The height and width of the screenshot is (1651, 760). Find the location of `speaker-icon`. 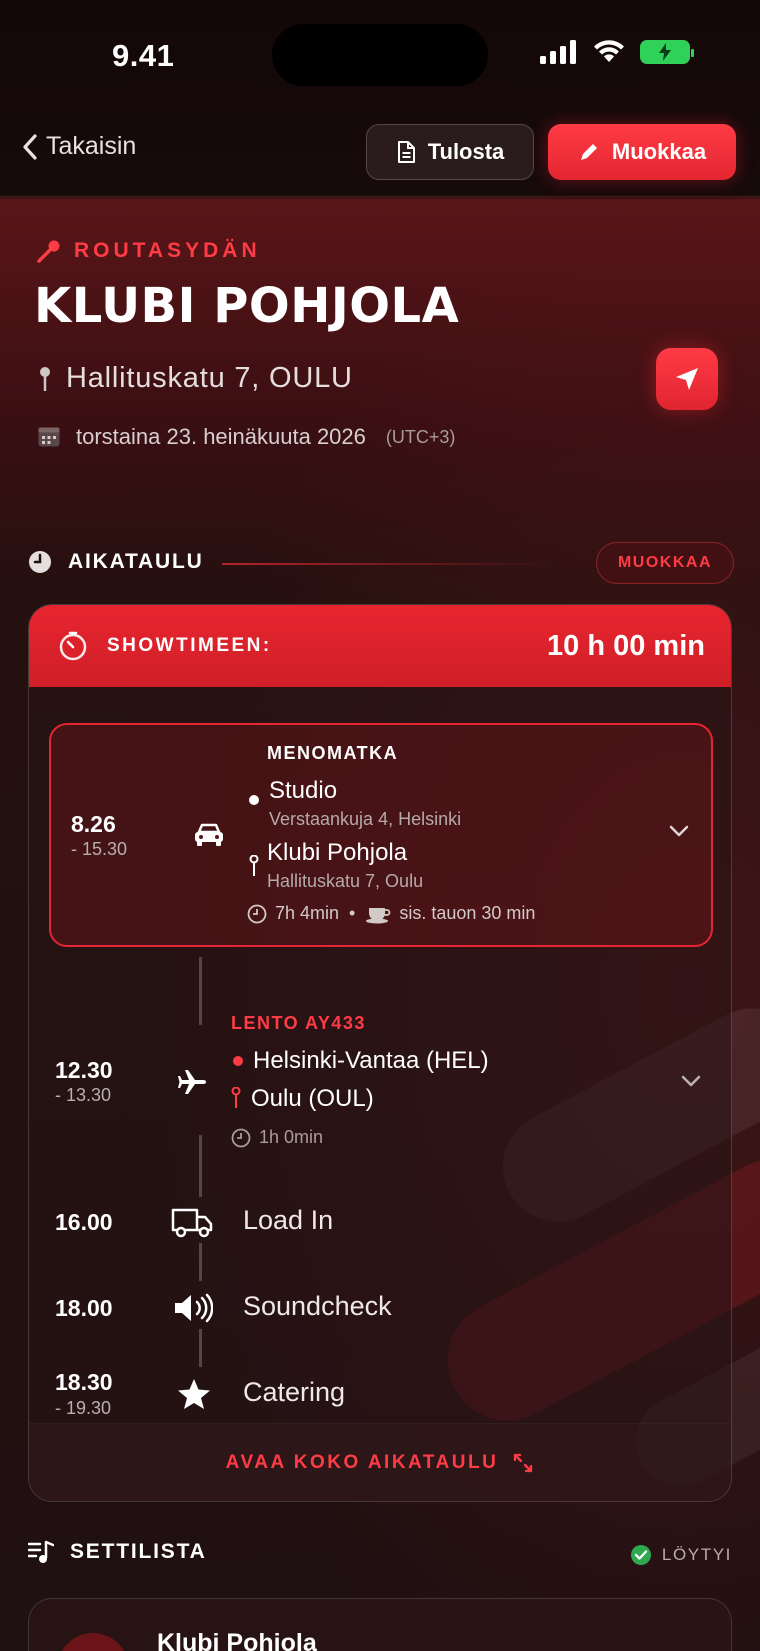

speaker-icon is located at coordinates (193, 1308).